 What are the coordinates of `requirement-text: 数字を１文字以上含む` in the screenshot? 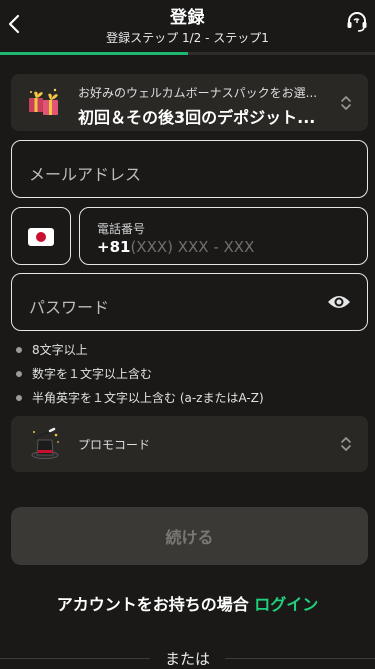 It's located at (92, 374).